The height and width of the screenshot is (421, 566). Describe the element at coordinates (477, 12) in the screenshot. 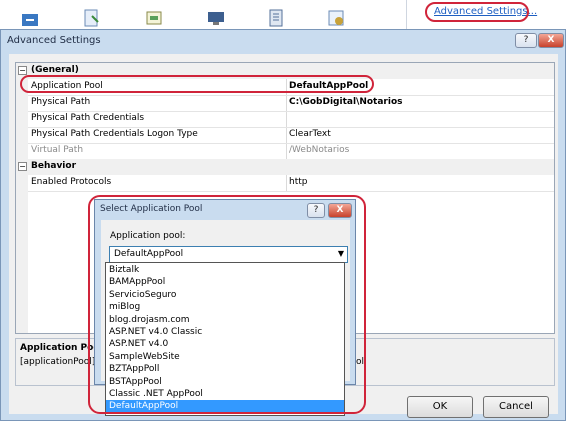

I see `highlight-ring-link` at that location.